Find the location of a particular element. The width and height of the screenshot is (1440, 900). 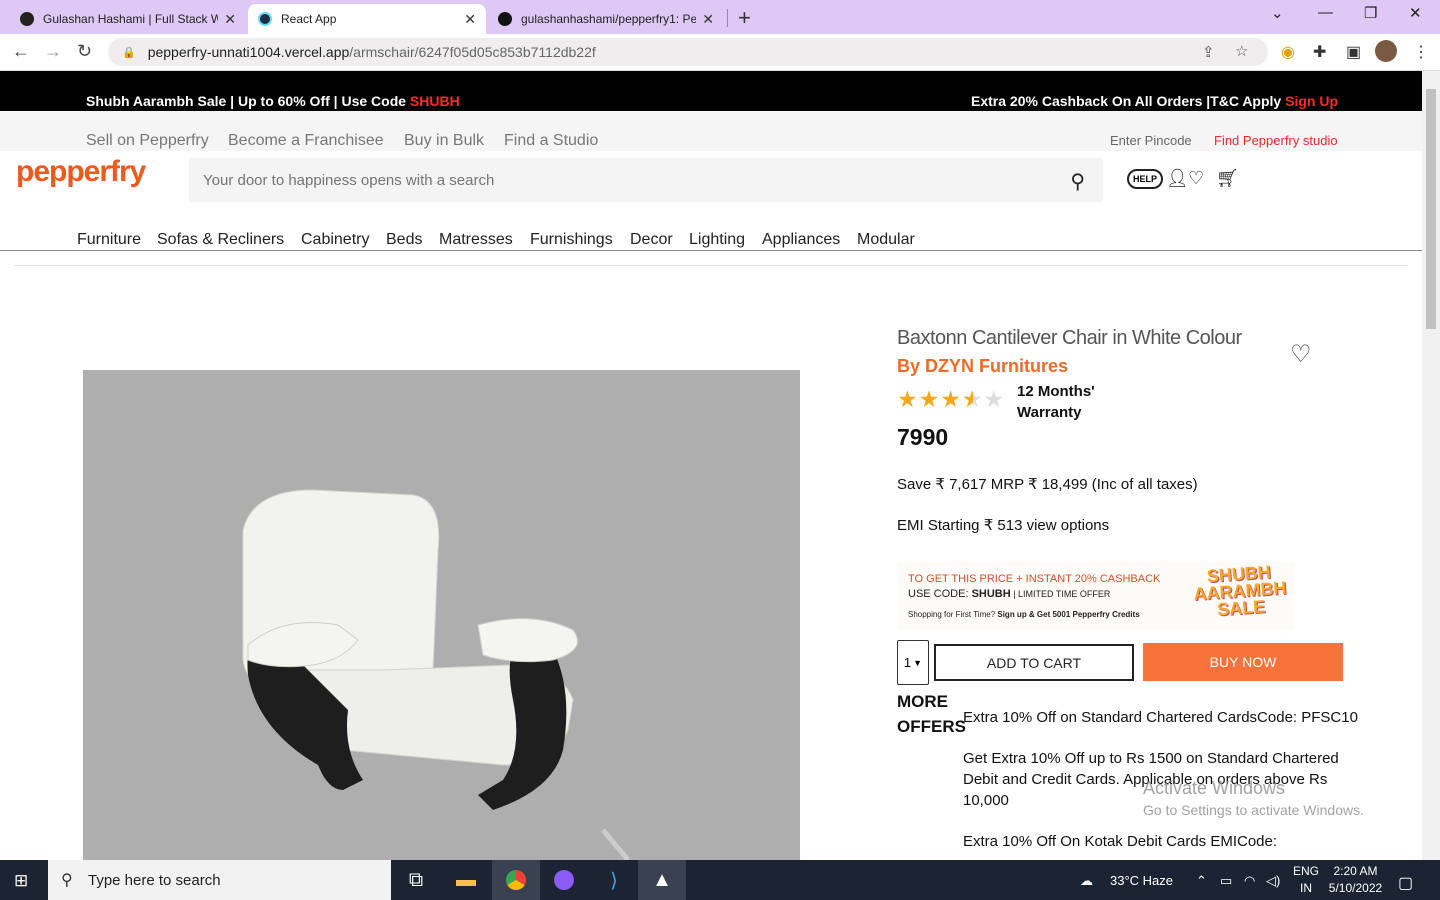

buy-in-bulk-link: Buy in Bulk is located at coordinates (444, 141).